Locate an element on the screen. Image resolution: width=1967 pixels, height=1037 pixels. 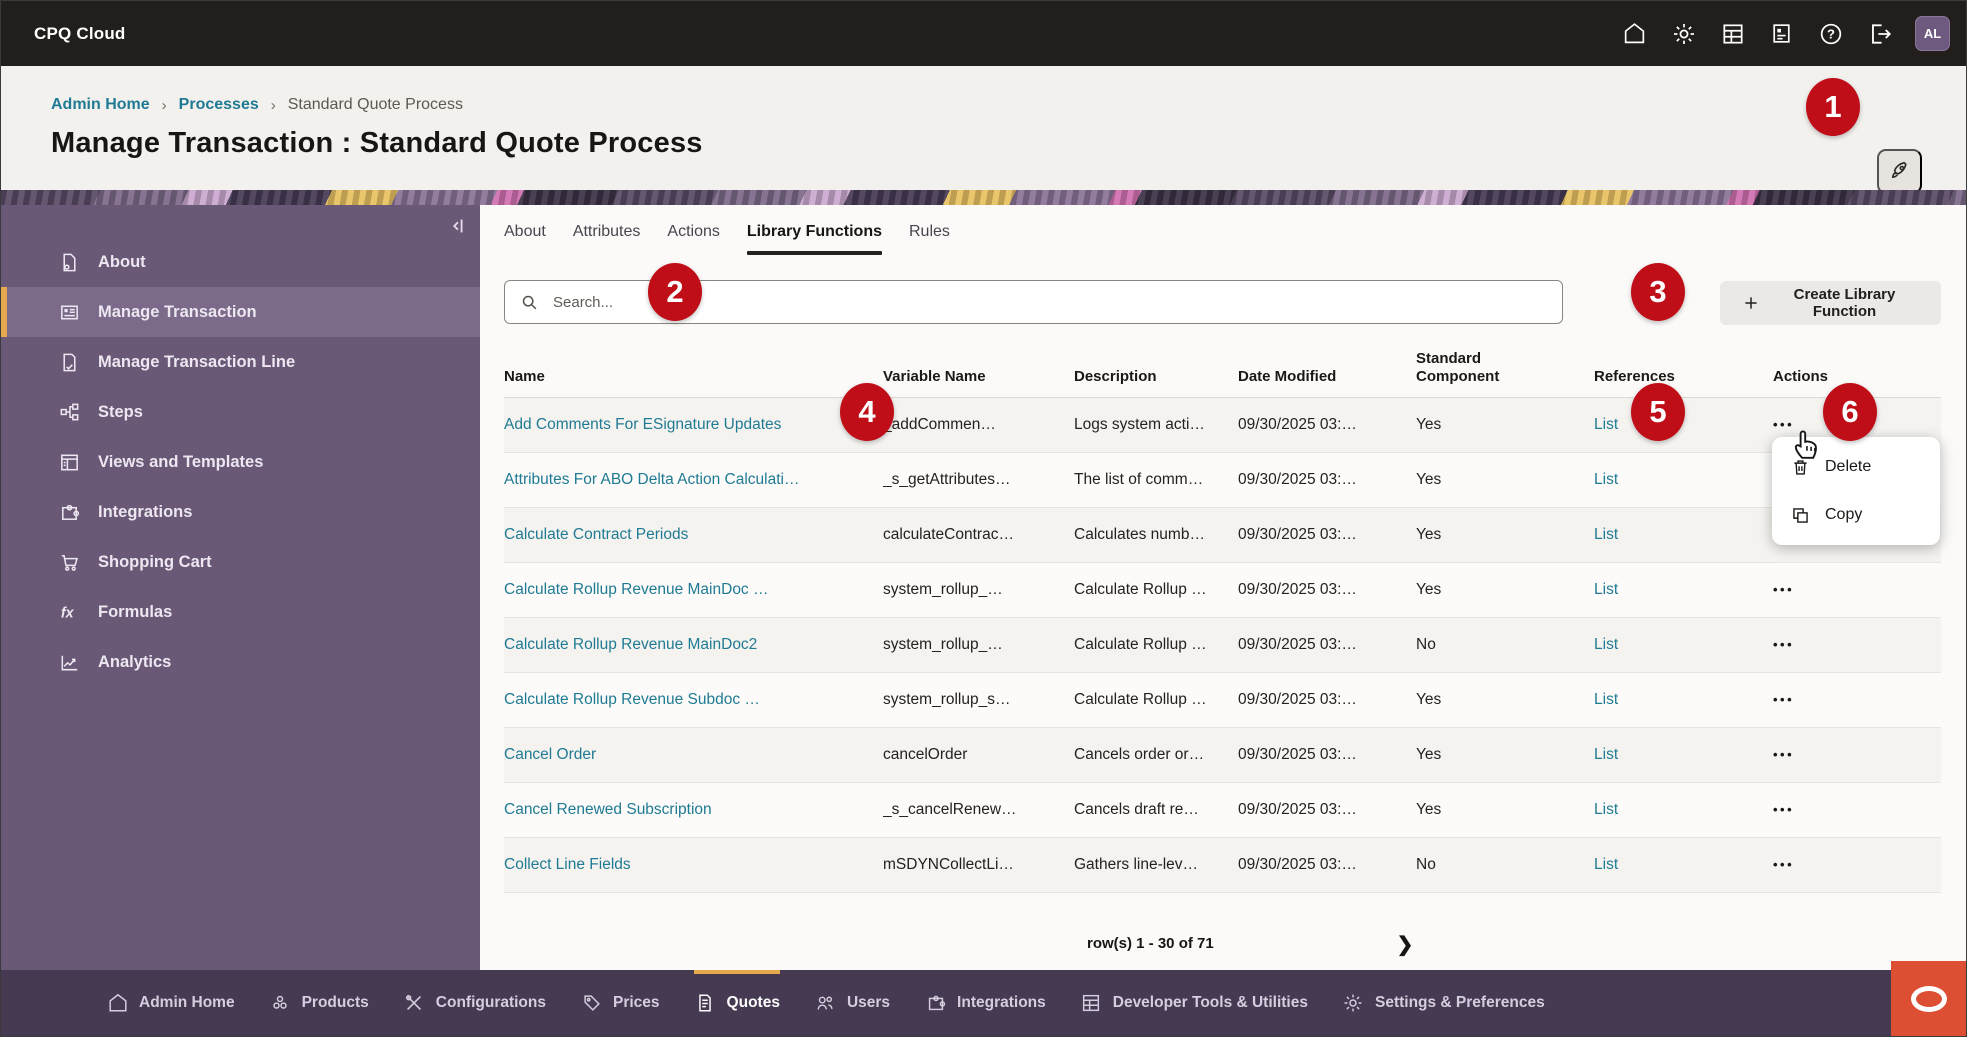
help-icon: ? is located at coordinates (1830, 33).